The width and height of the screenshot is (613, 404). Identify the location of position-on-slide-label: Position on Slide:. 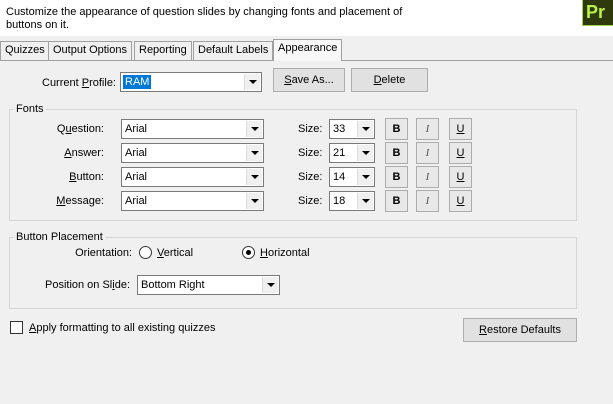
(87, 285).